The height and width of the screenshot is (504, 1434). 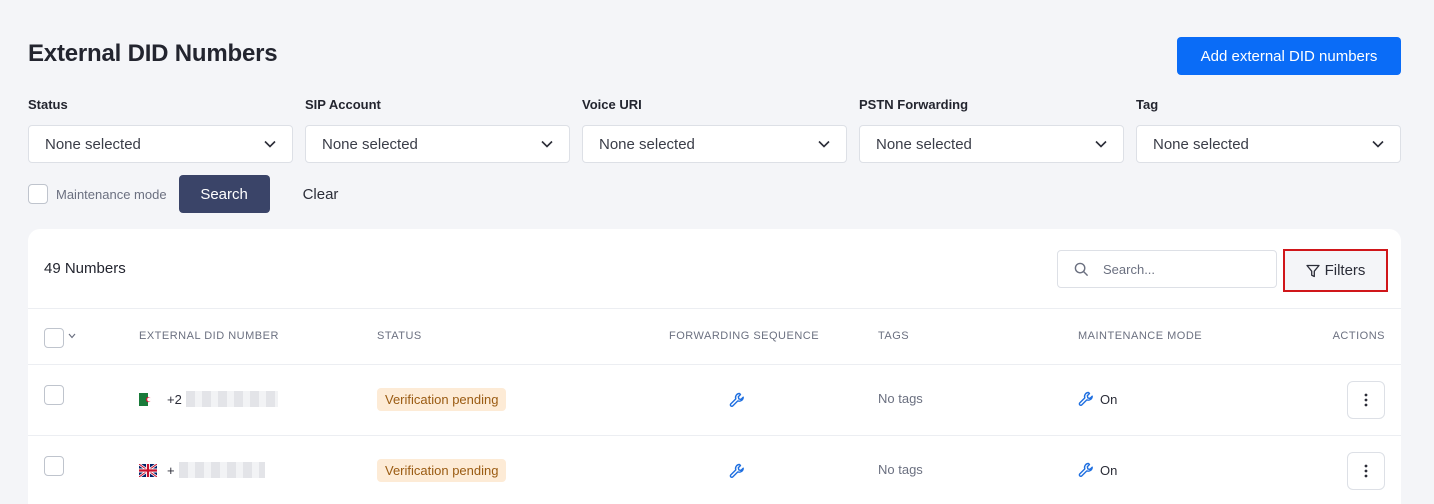 What do you see at coordinates (714, 470) in the screenshot?
I see `table-row: + Verification pending No tags On` at bounding box center [714, 470].